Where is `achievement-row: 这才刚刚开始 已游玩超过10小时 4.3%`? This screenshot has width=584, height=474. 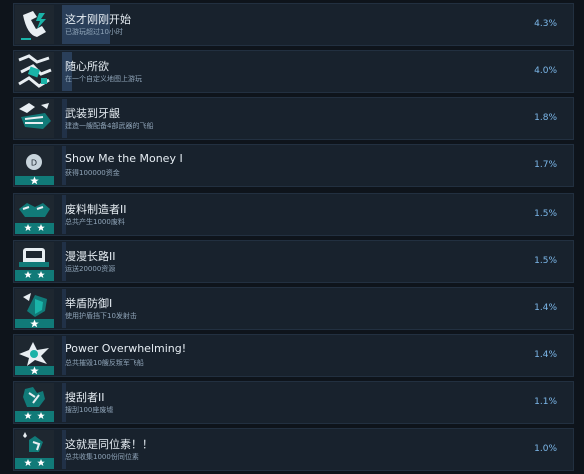
achievement-row: 这才刚刚开始 已游玩超过10小时 4.3% is located at coordinates (293, 24).